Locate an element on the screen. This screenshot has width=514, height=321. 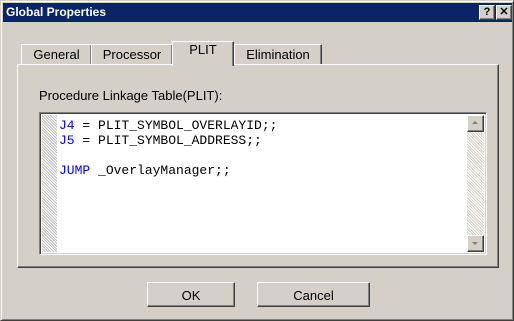
scroll-down-icon is located at coordinates (475, 243).